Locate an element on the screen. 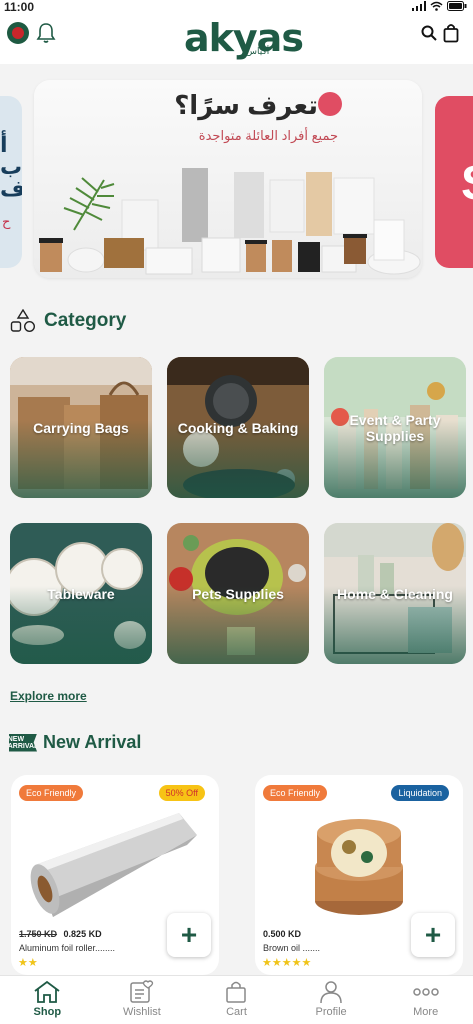  banner-product-illustration is located at coordinates (230, 221).